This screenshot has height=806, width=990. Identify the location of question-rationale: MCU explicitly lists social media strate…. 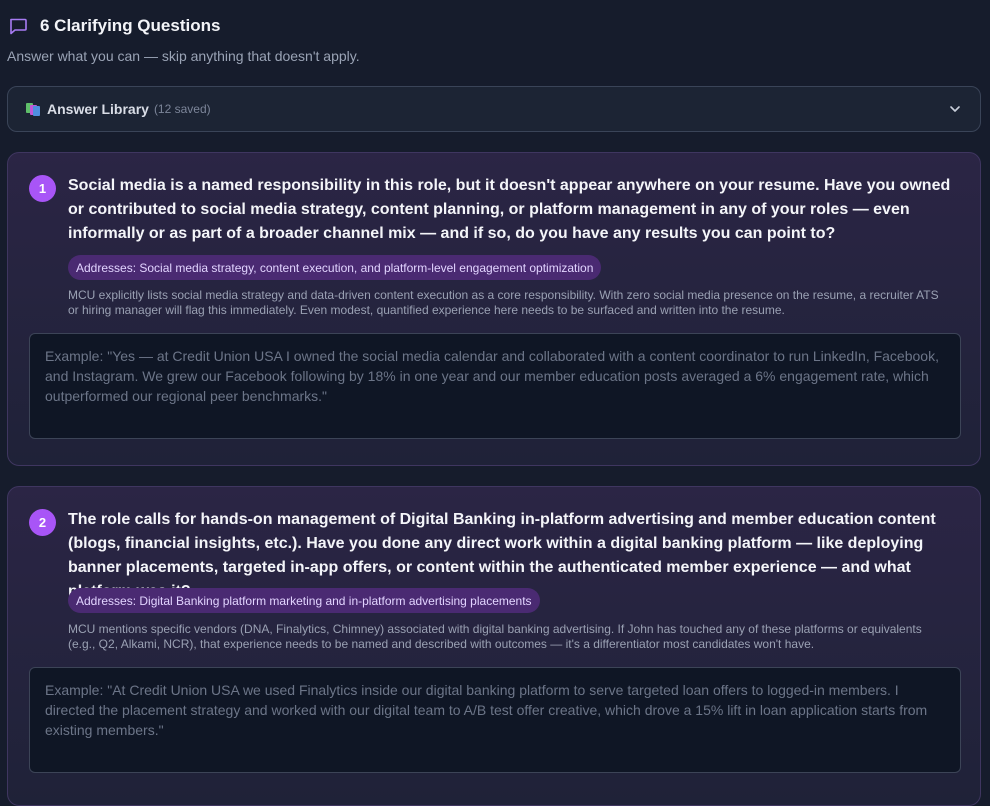
(503, 302).